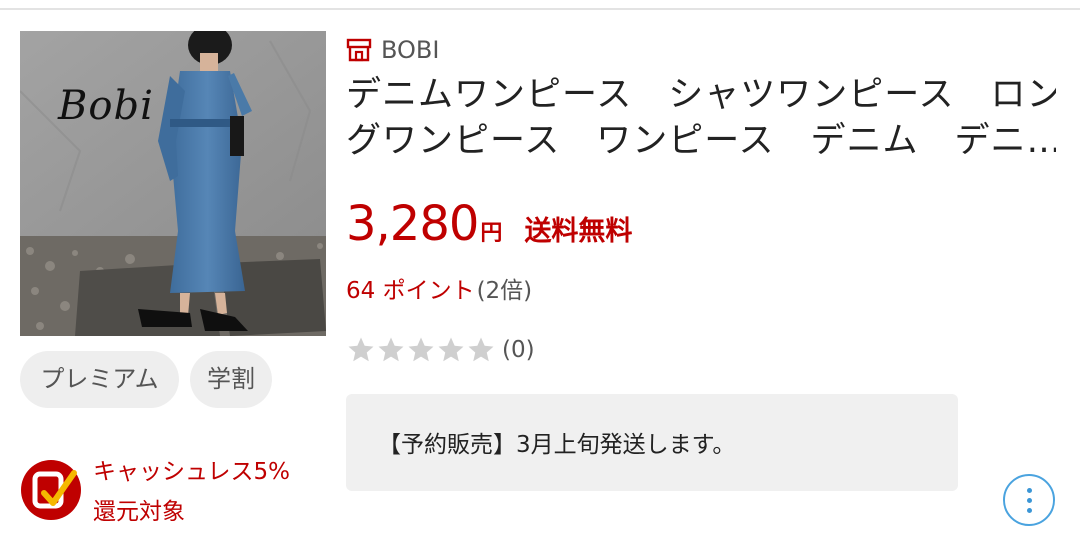 This screenshot has width=1080, height=543. Describe the element at coordinates (359, 50) in the screenshot. I see `shop-icon` at that location.